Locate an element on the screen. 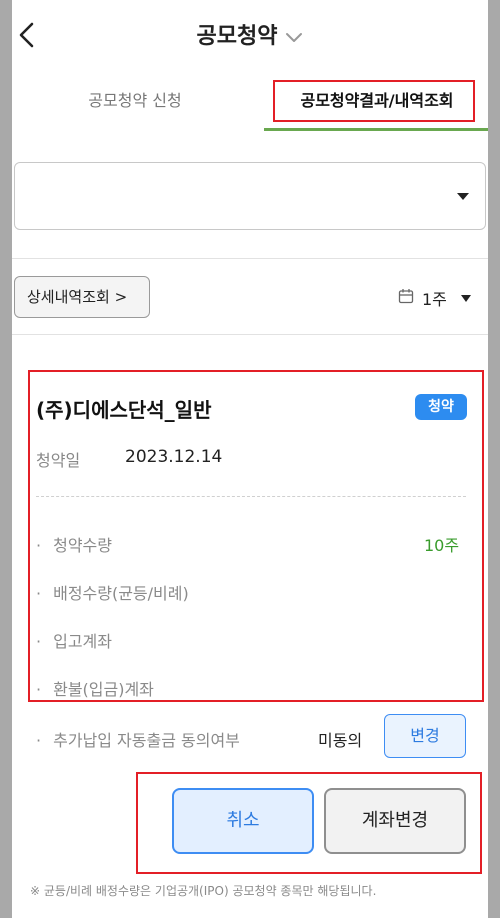 The height and width of the screenshot is (918, 500). row-label: 입고계좌 is located at coordinates (82, 641).